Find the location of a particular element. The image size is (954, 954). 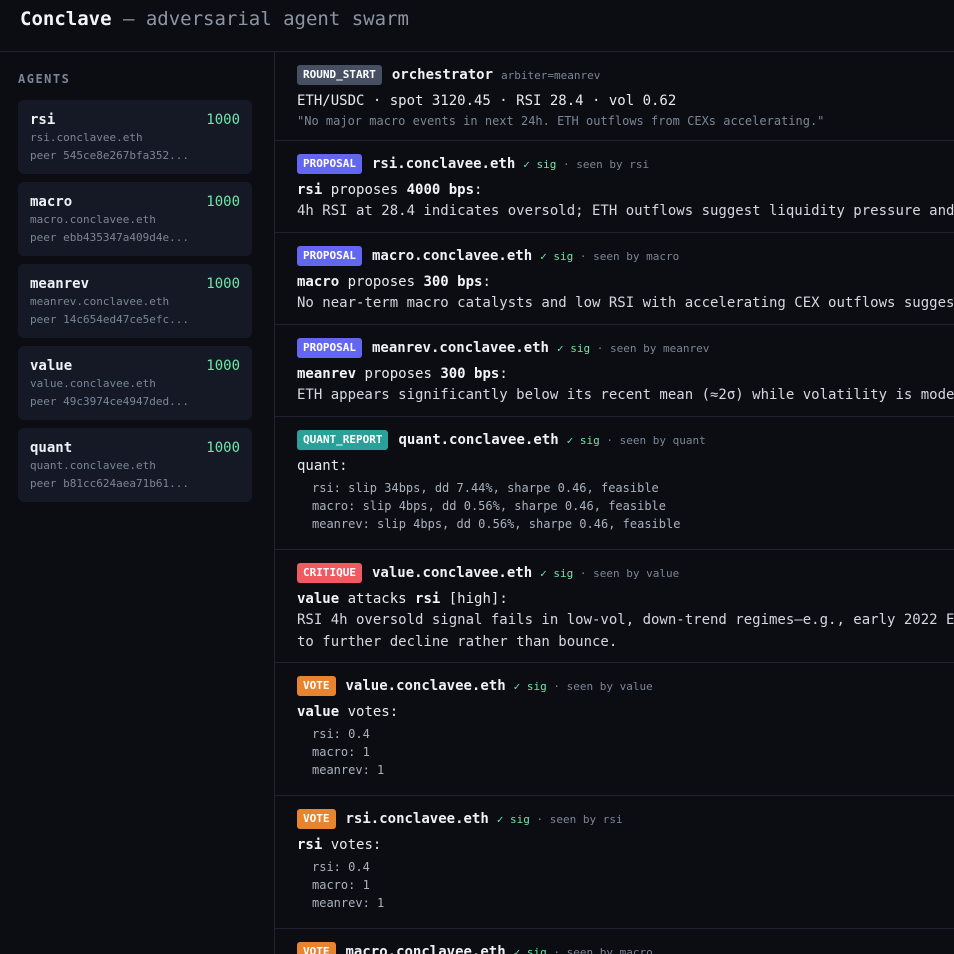

agent-ens: quant.conclavee.eth is located at coordinates (93, 465).